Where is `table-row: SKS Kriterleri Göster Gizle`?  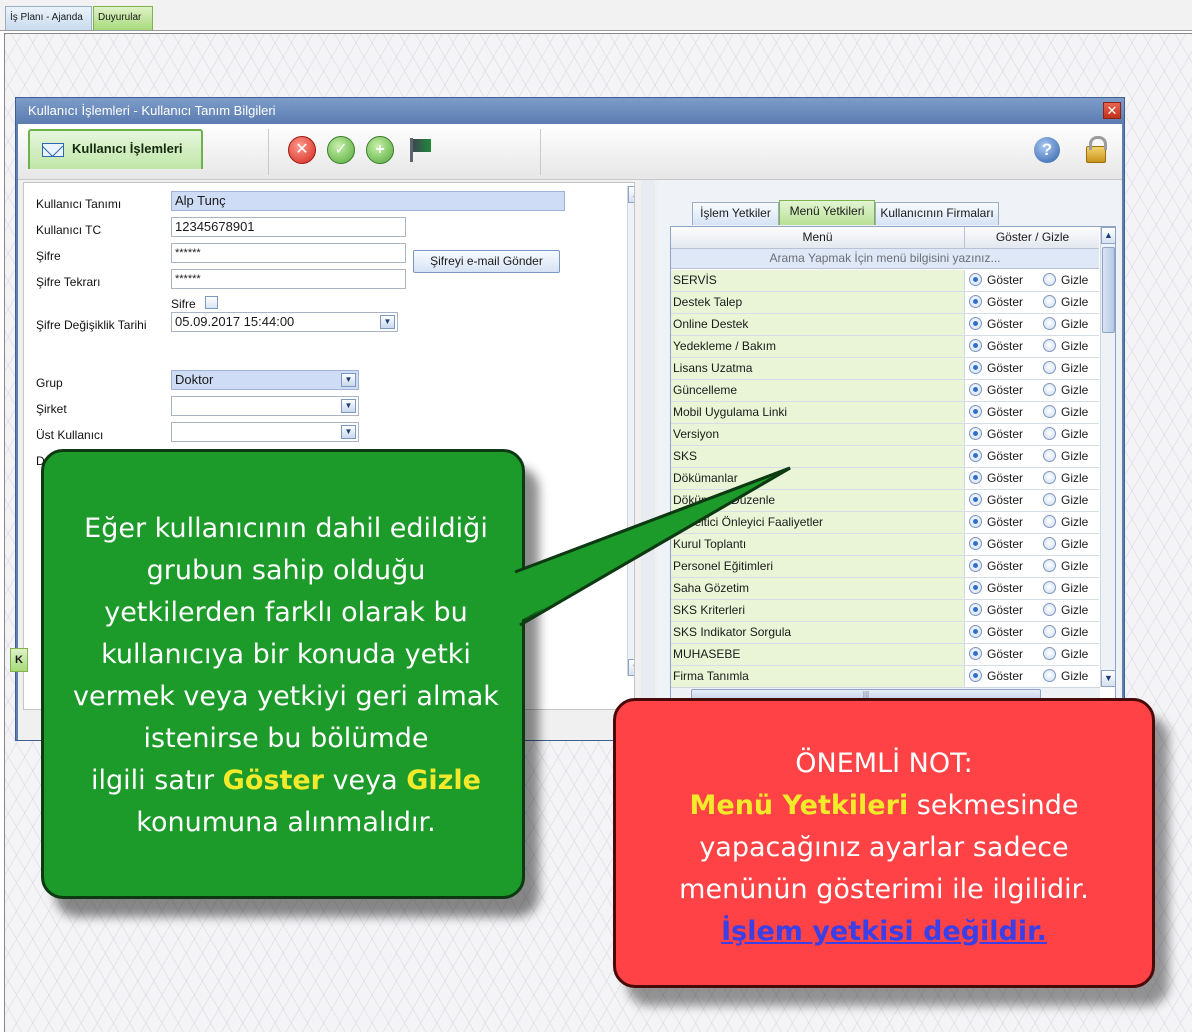
table-row: SKS Kriterleri Göster Gizle is located at coordinates (885, 611).